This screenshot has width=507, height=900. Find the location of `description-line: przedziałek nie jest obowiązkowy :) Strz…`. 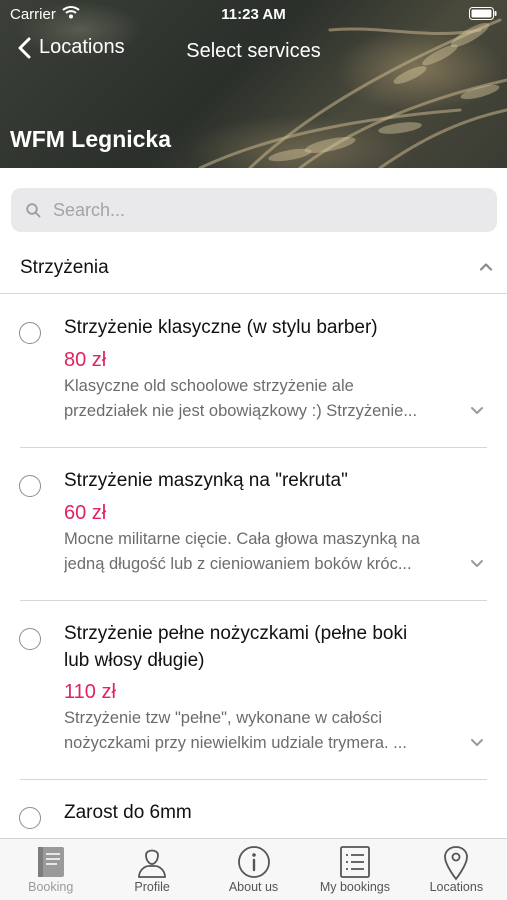

description-line: przedziałek nie jest obowiązkowy :) Strz… is located at coordinates (241, 411).